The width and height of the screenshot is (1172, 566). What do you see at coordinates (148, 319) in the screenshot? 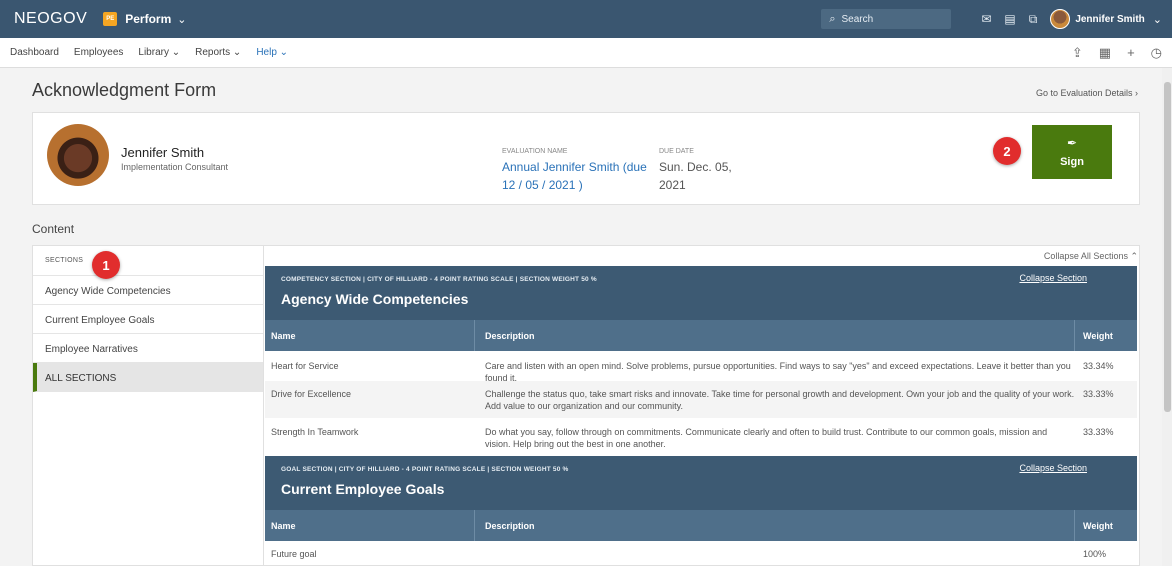
I see `section-item-current-employee-goals: Current Employee Goals` at bounding box center [148, 319].